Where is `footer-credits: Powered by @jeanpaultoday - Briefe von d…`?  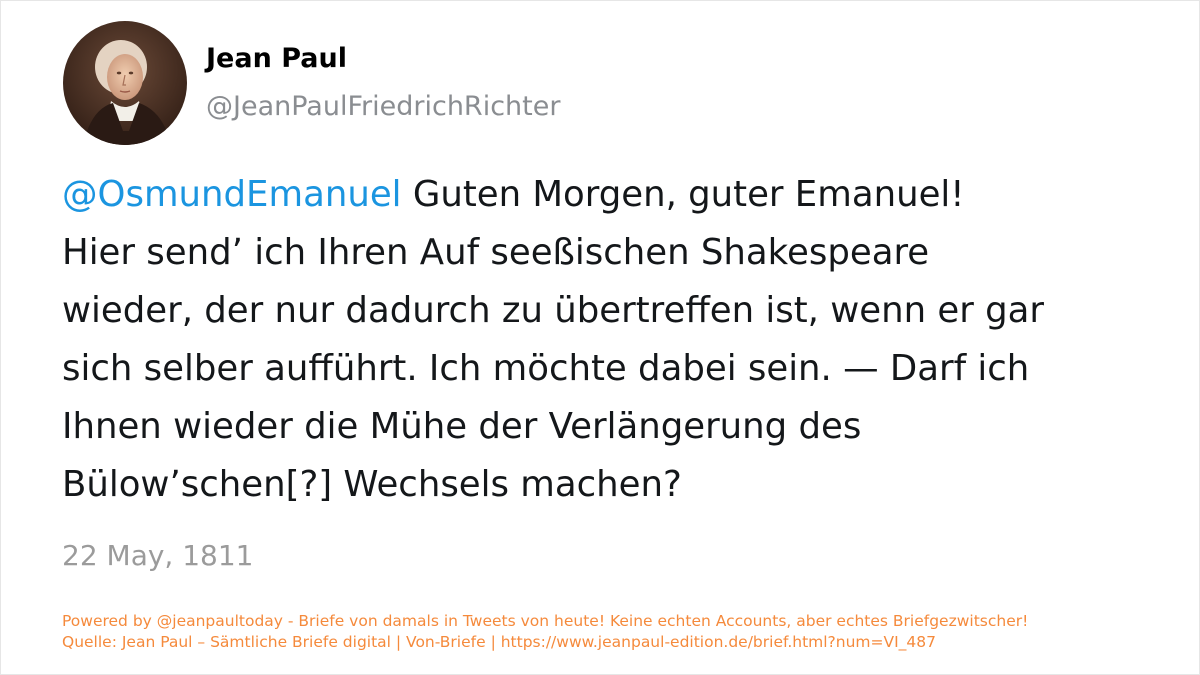 footer-credits: Powered by @jeanpaultoday - Briefe von d… is located at coordinates (622, 632).